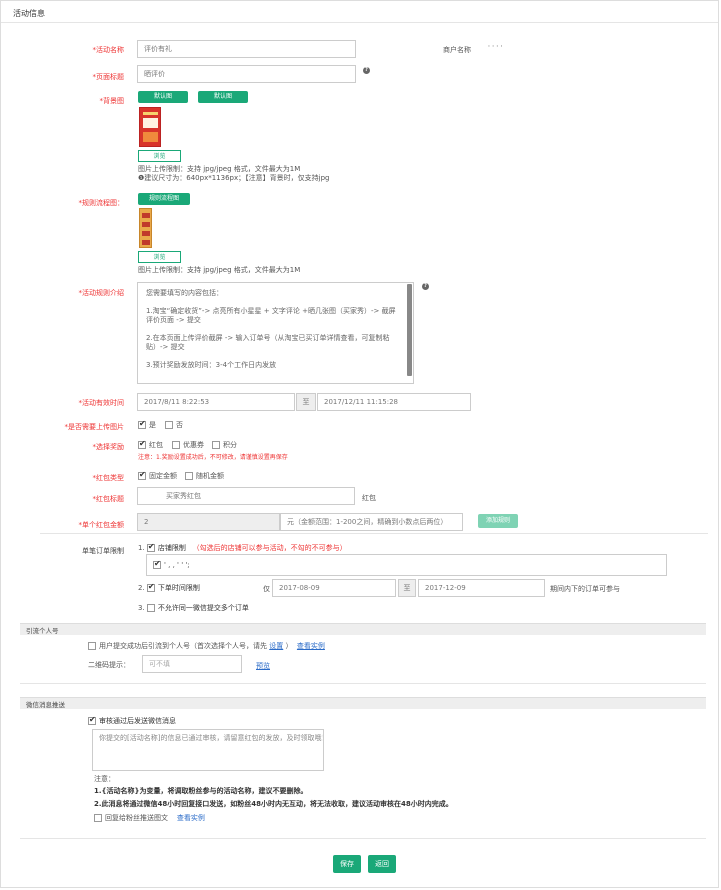 The image size is (721, 890). I want to click on redpack-type-label: *红包类型, so click(108, 478).